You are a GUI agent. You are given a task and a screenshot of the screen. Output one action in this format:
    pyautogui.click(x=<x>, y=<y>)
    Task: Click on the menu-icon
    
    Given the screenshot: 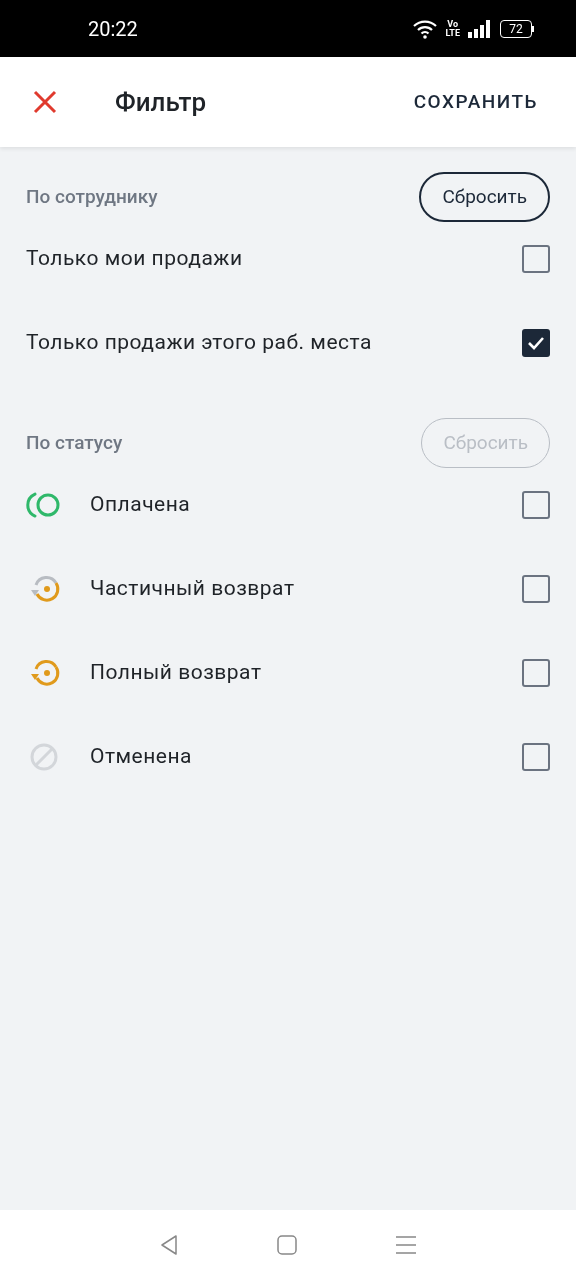 What is the action you would take?
    pyautogui.click(x=406, y=1245)
    